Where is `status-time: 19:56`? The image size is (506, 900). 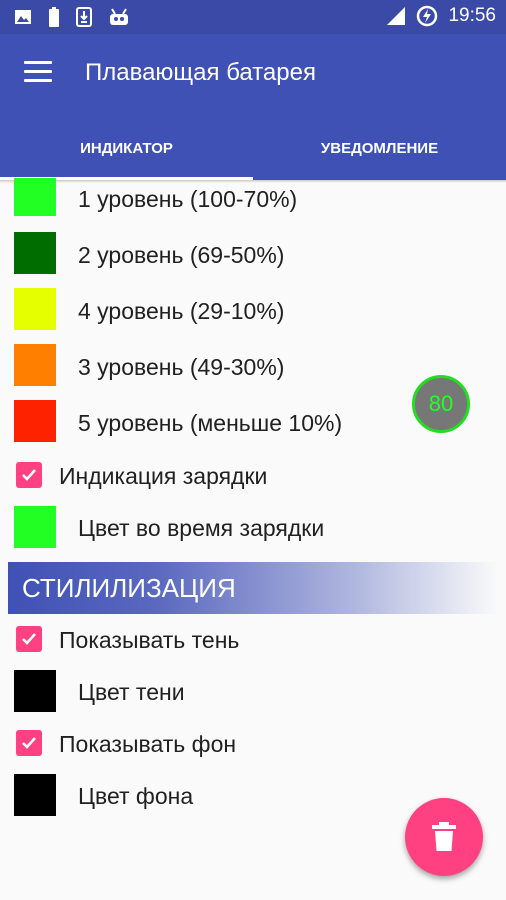
status-time: 19:56 is located at coordinates (472, 15).